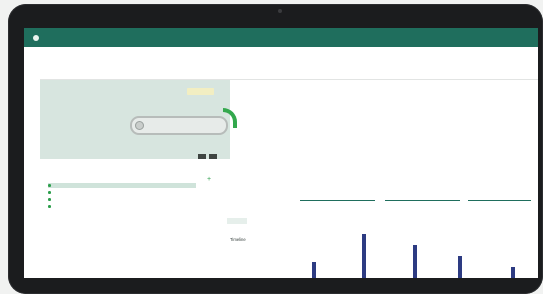 This screenshot has height=294, width=543. I want to click on item-list-panel, so click(123, 218).